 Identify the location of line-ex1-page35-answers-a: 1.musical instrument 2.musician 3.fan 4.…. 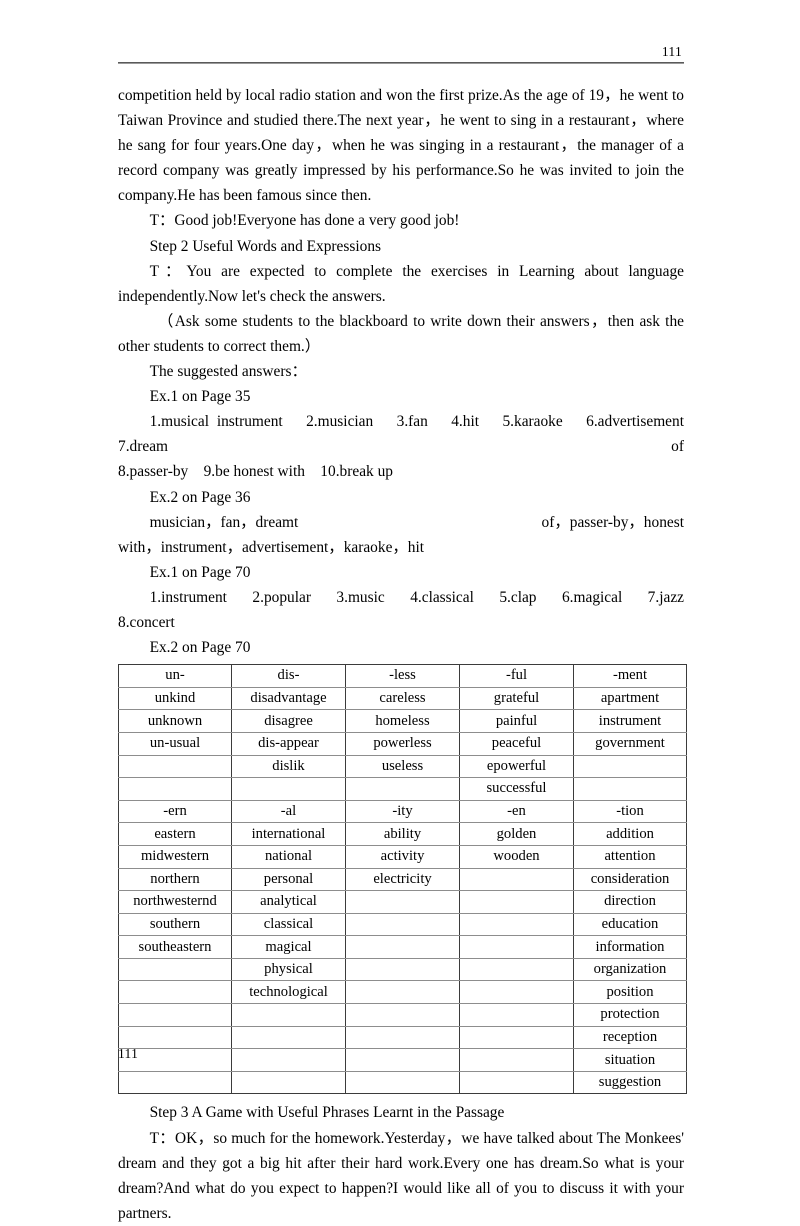
(401, 434).